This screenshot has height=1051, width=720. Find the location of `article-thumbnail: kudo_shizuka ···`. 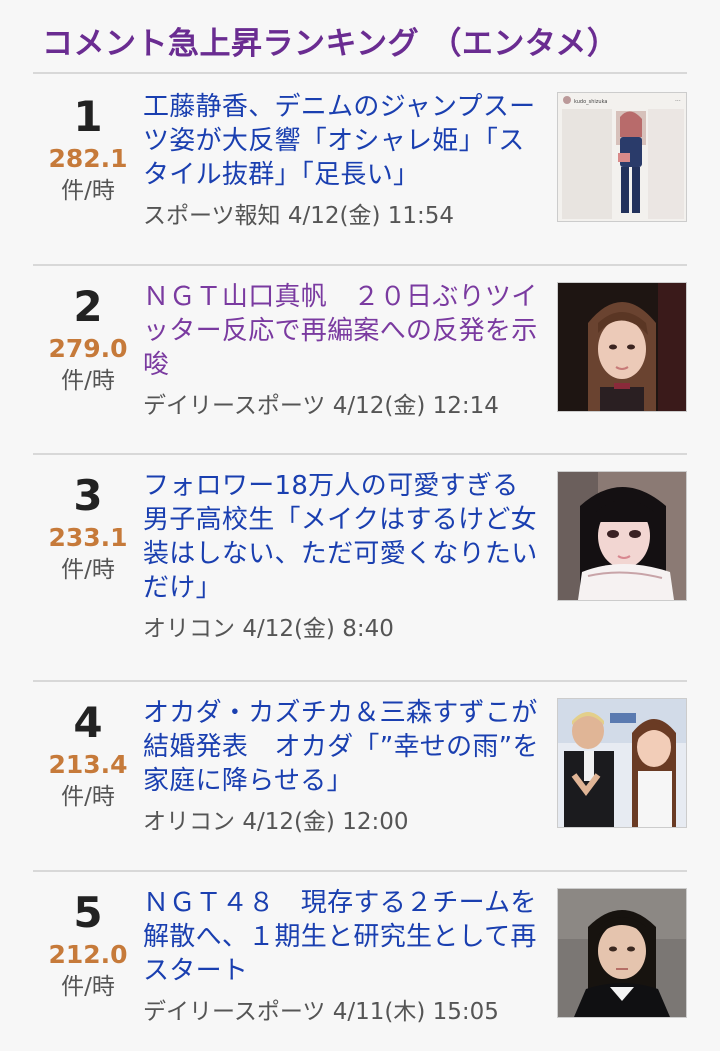

article-thumbnail: kudo_shizuka ··· is located at coordinates (622, 157).